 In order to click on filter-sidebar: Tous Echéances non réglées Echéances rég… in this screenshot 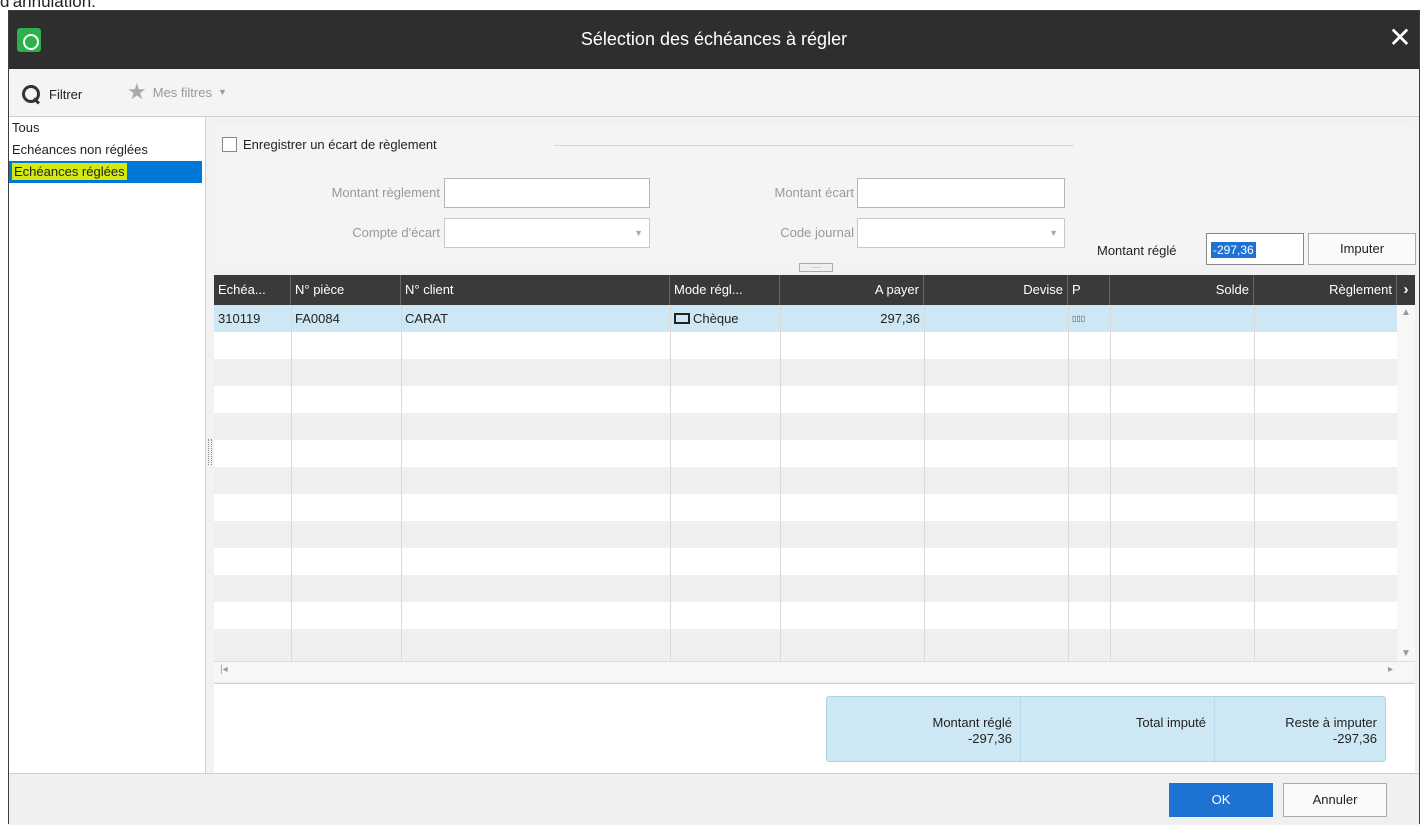, I will do `click(107, 445)`.